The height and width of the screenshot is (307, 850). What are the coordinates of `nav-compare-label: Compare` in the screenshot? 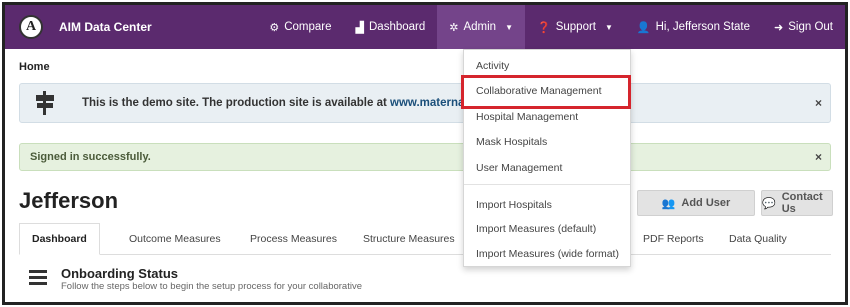 It's located at (308, 27).